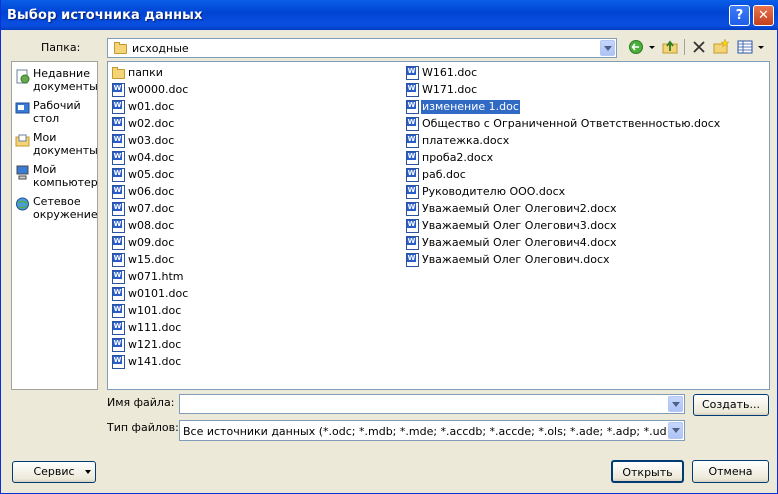 Image resolution: width=778 pixels, height=494 pixels. I want to click on file-item: Уважаемый Олег Олегович.docx, so click(548, 260).